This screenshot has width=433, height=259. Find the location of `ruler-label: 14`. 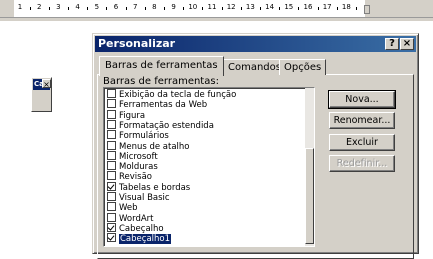

ruler-label: 14 is located at coordinates (270, 7).